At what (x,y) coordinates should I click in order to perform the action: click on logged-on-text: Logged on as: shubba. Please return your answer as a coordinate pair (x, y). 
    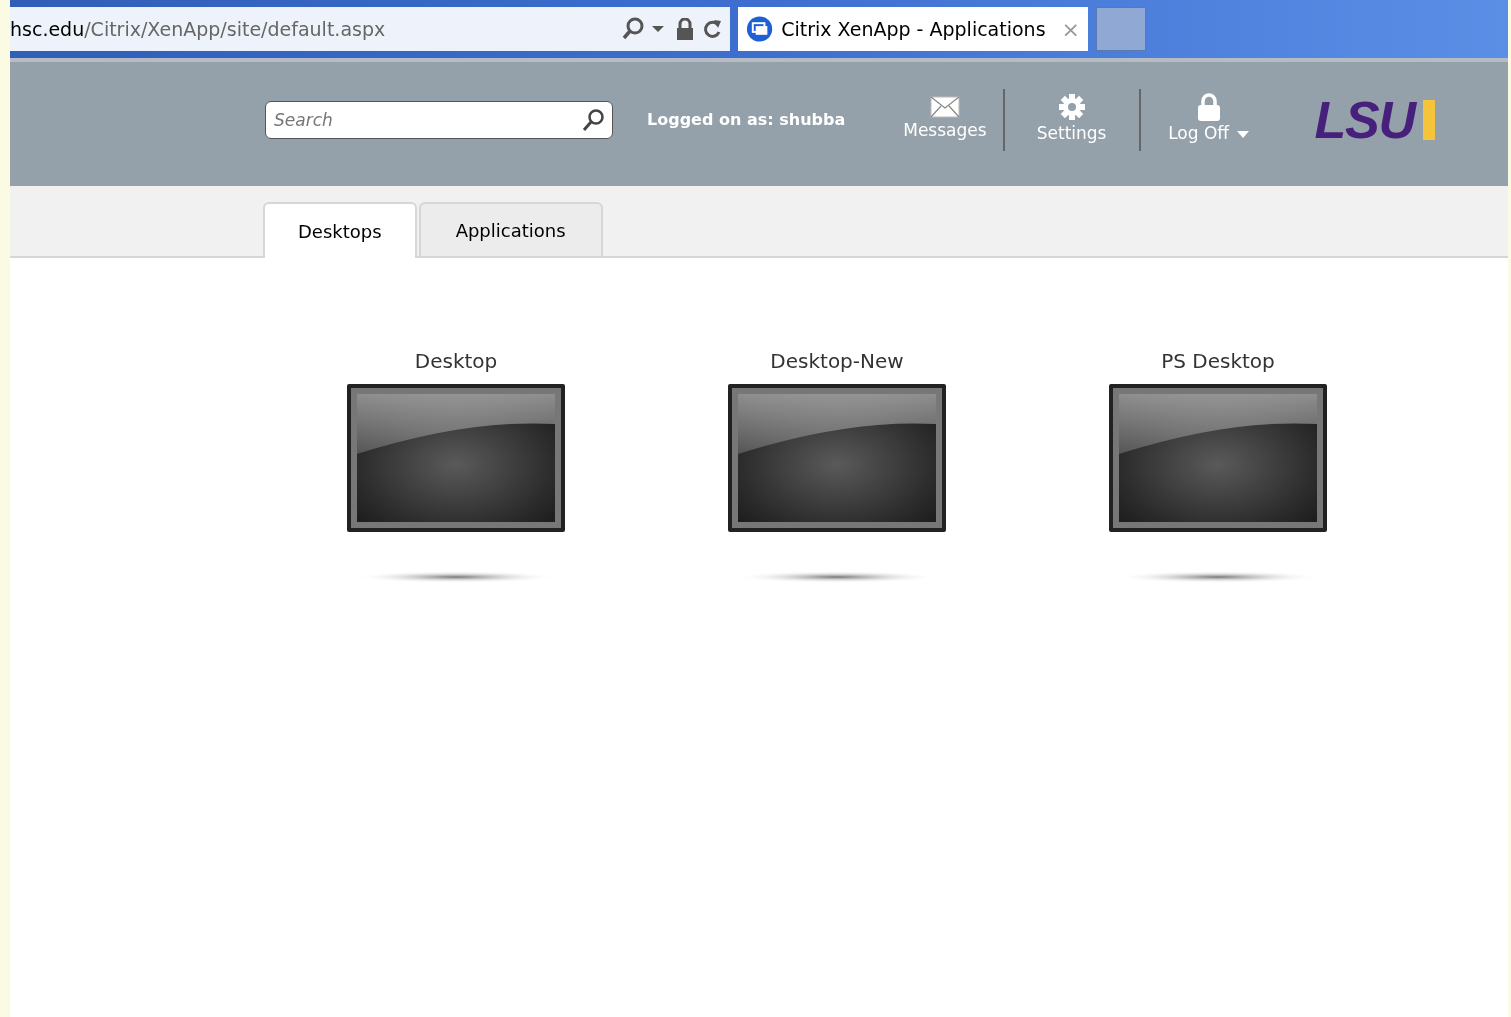
    Looking at the image, I should click on (746, 120).